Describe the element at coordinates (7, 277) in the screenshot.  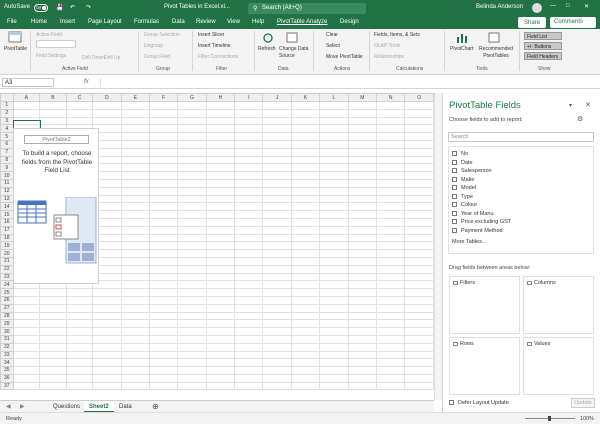
I see `row-header: 23` at that location.